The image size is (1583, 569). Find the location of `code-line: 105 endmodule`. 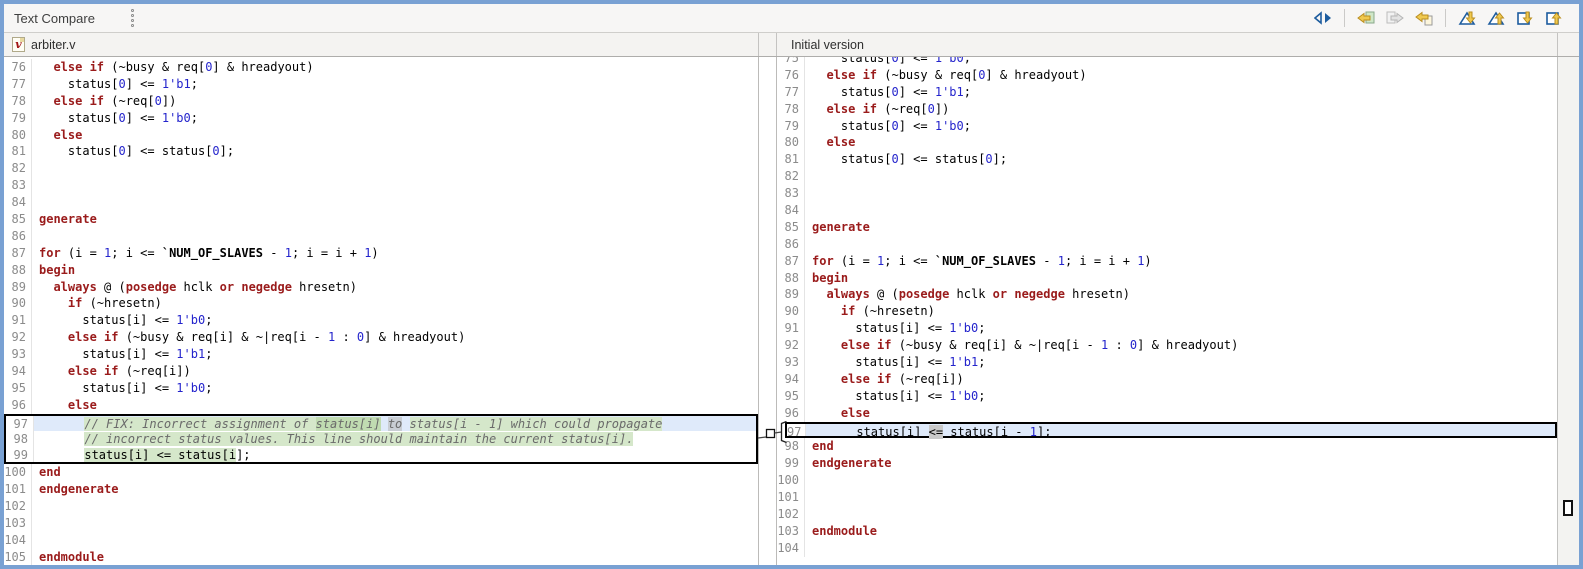

code-line: 105 endmodule is located at coordinates (381, 556).